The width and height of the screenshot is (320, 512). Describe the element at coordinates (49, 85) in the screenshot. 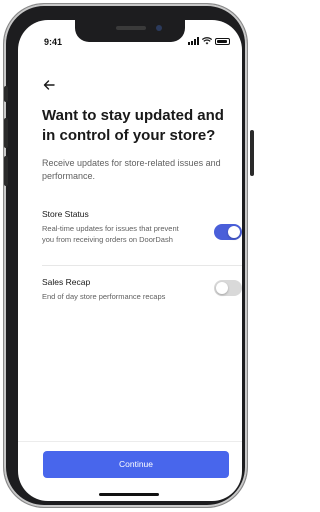

I see `back-arrow-icon` at that location.